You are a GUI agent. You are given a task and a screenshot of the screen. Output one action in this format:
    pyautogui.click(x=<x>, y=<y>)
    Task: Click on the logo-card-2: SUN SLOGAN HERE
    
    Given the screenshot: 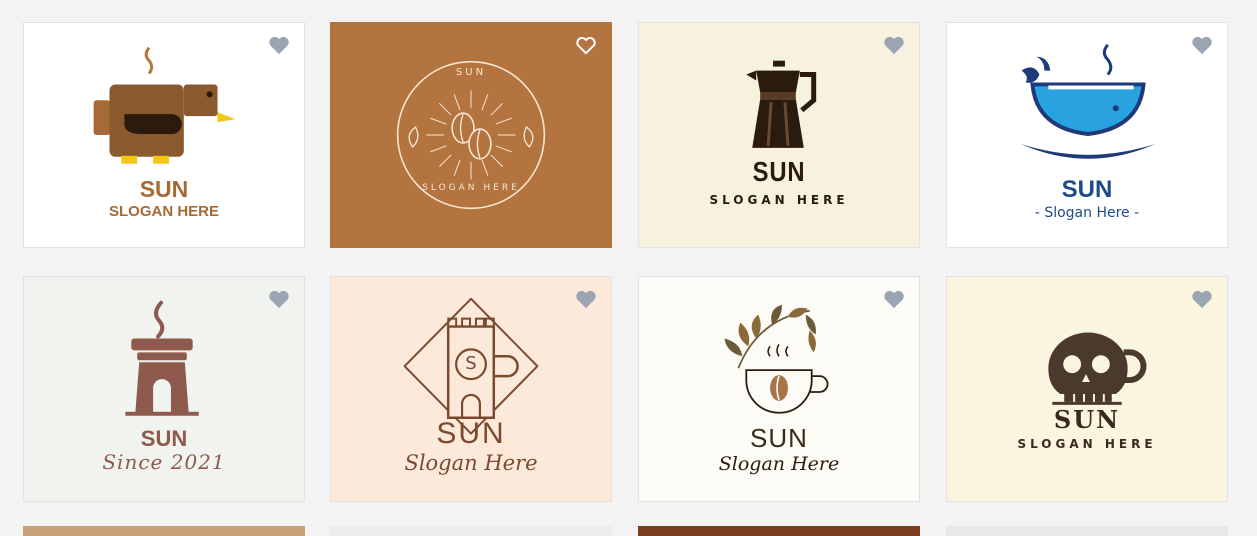 What is the action you would take?
    pyautogui.click(x=471, y=135)
    